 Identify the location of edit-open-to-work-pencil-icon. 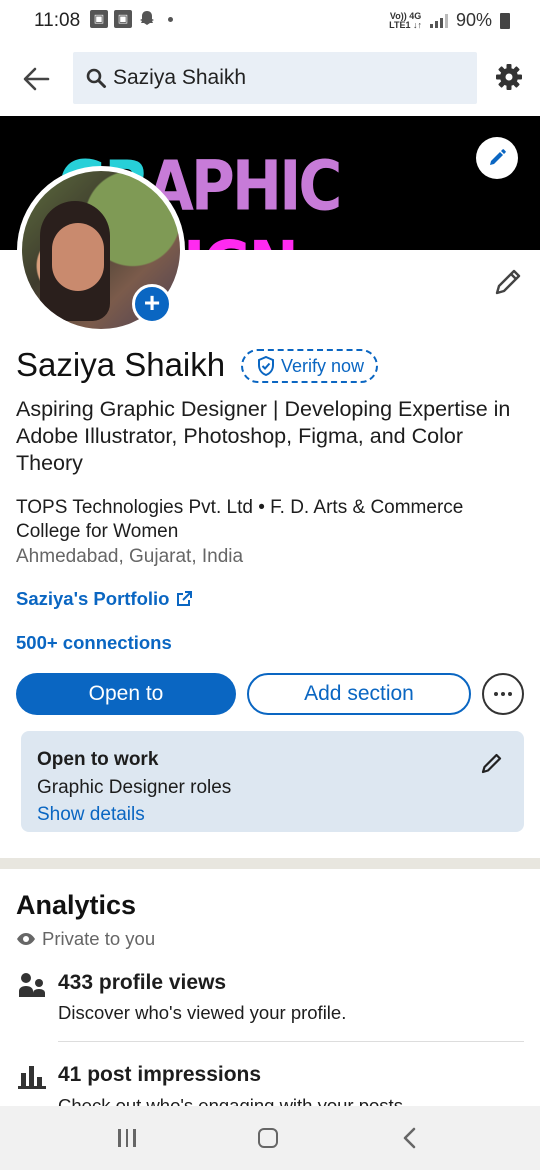
(492, 763).